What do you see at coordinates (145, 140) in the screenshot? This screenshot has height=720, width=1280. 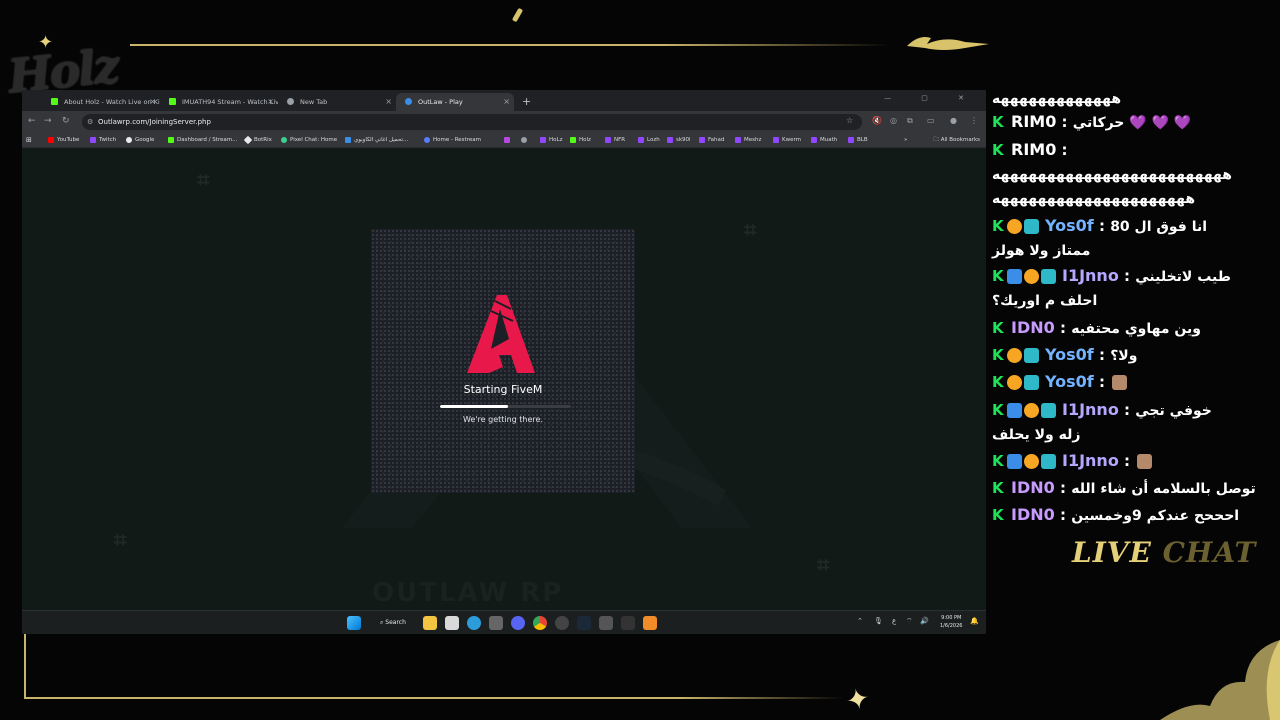 I see `bookmark-label: Google` at bounding box center [145, 140].